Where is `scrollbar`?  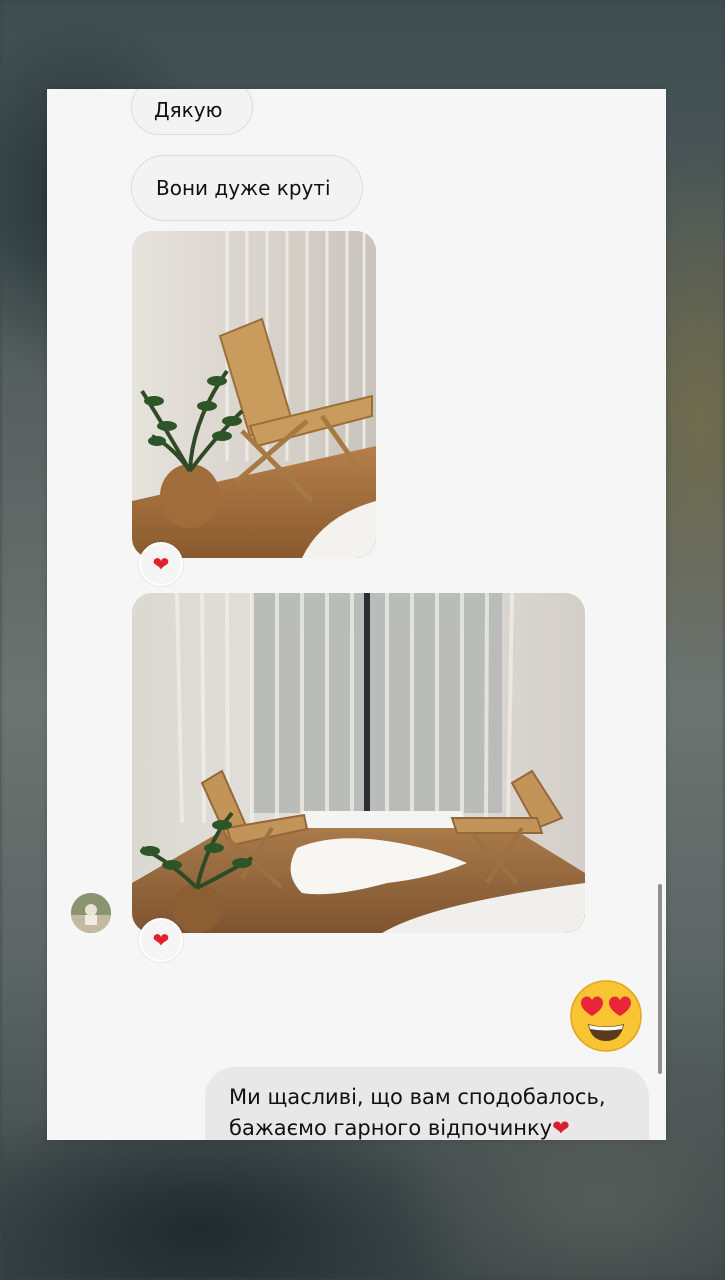 scrollbar is located at coordinates (660, 979).